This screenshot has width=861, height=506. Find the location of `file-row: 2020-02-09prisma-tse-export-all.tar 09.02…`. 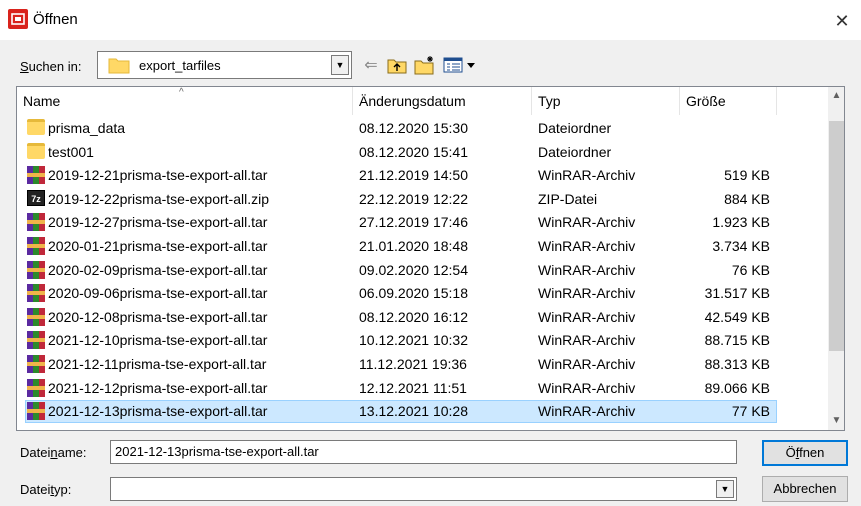

file-row: 2020-02-09prisma-tse-export-all.tar 09.02… is located at coordinates (422, 270).